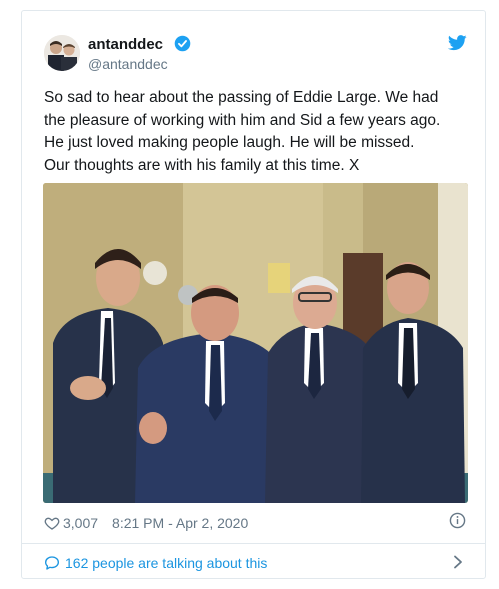 The width and height of the screenshot is (499, 589). I want to click on twitter-bird-icon, so click(457, 43).